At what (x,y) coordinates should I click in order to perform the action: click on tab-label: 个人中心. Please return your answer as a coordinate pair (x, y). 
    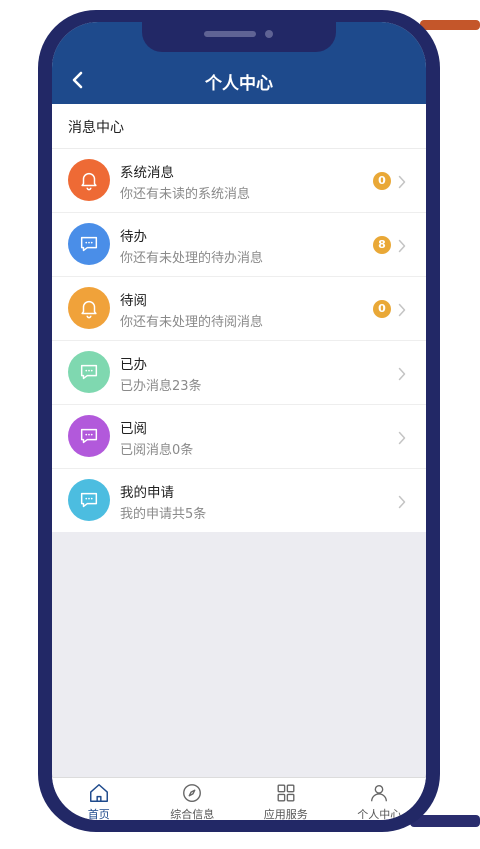
    Looking at the image, I should click on (379, 814).